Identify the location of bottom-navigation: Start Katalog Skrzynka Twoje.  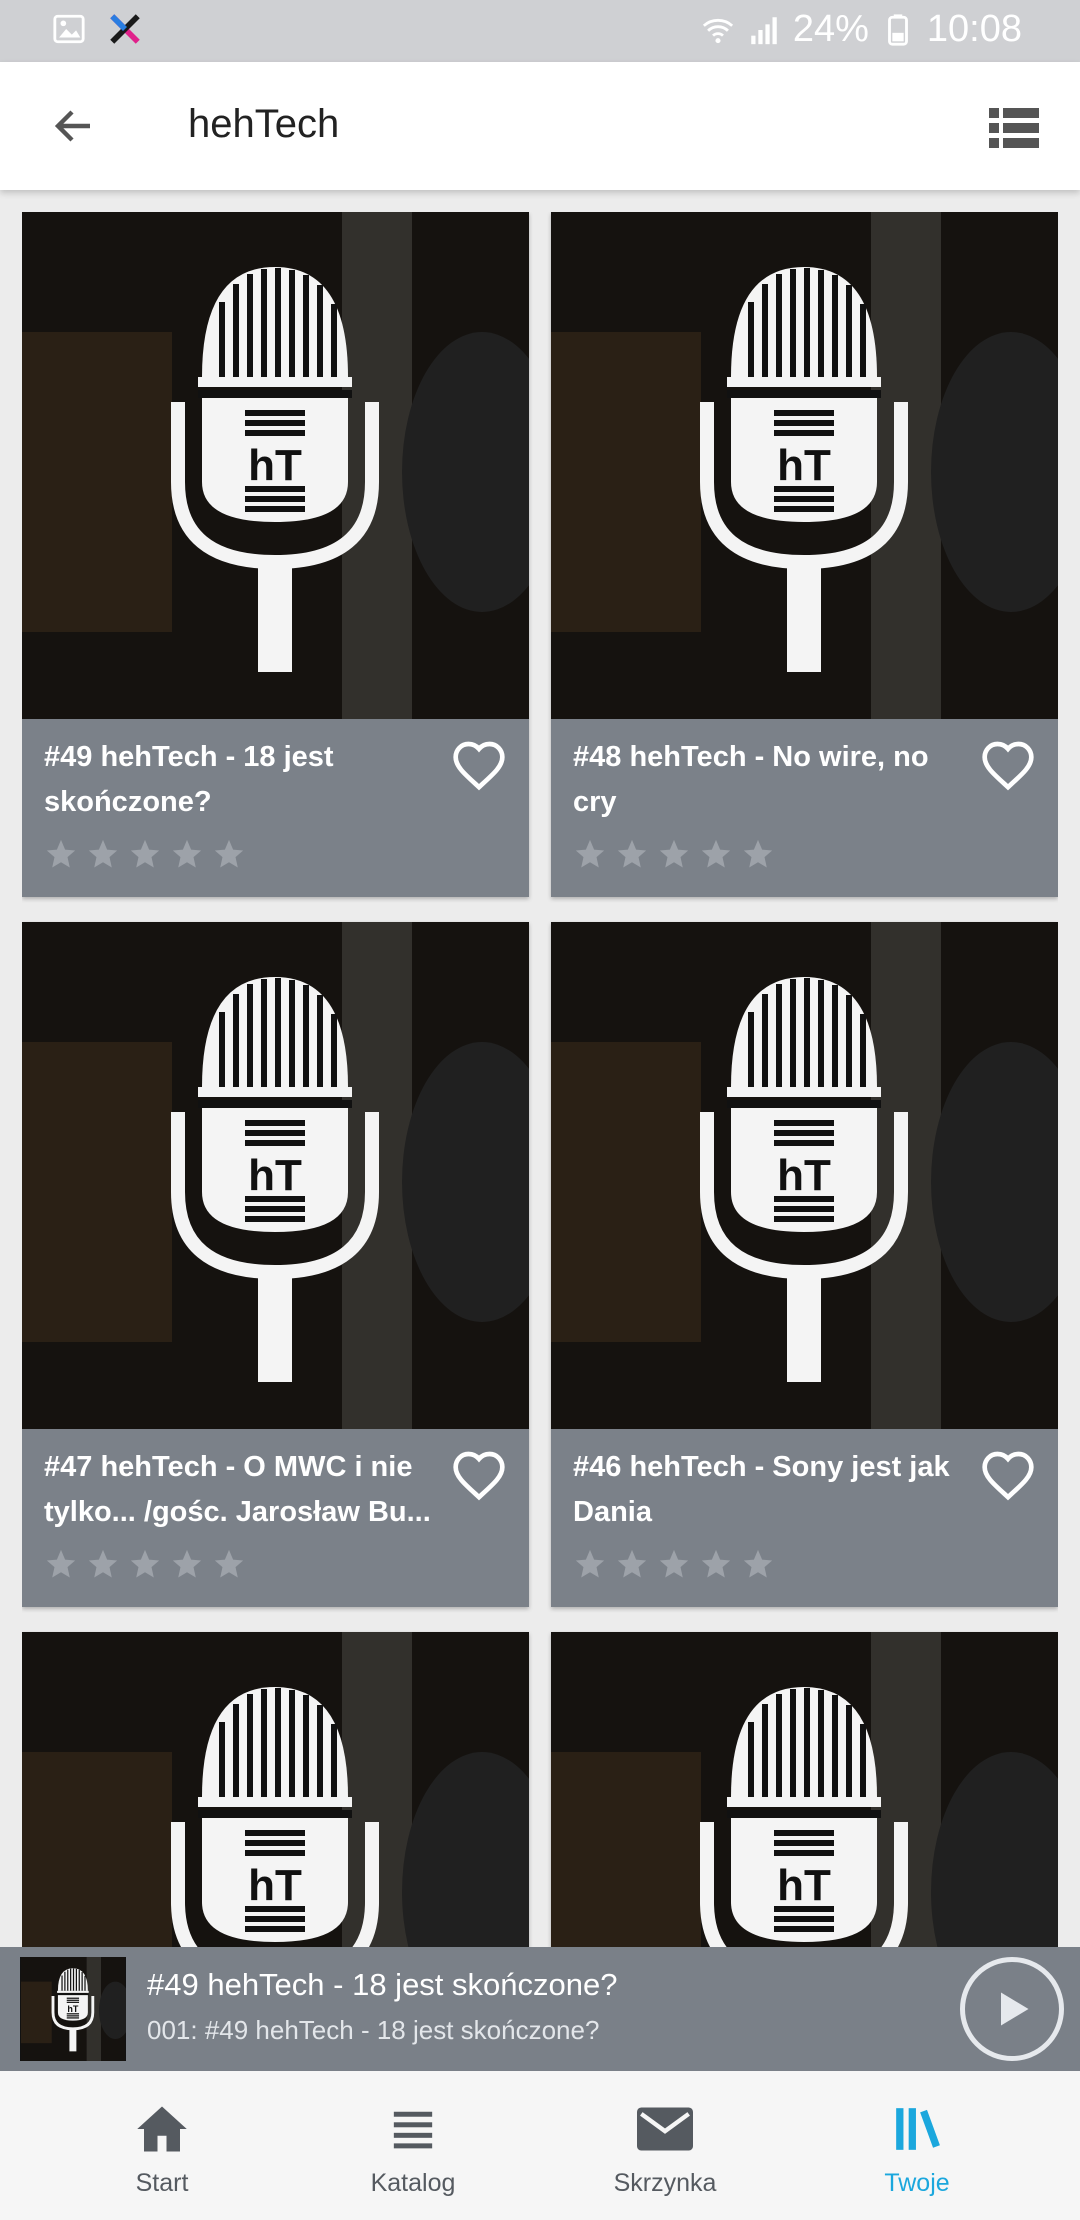
(540, 2145).